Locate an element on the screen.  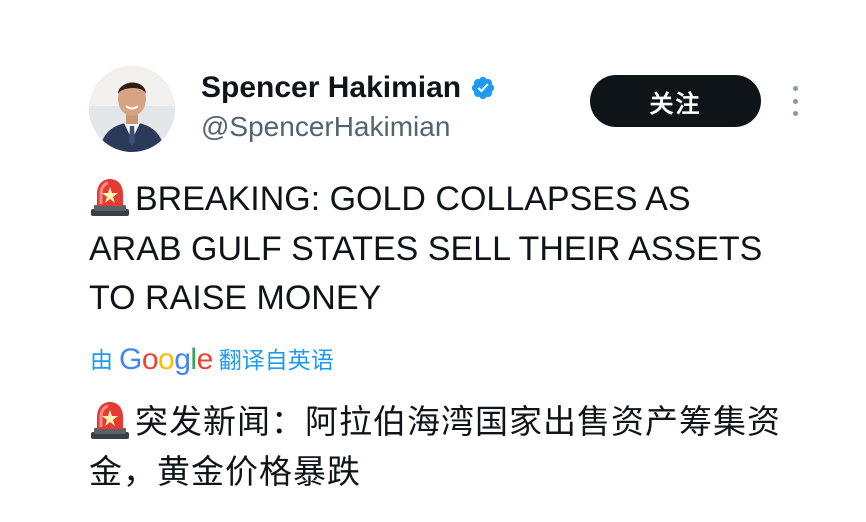
more-vertical-icon is located at coordinates (795, 101).